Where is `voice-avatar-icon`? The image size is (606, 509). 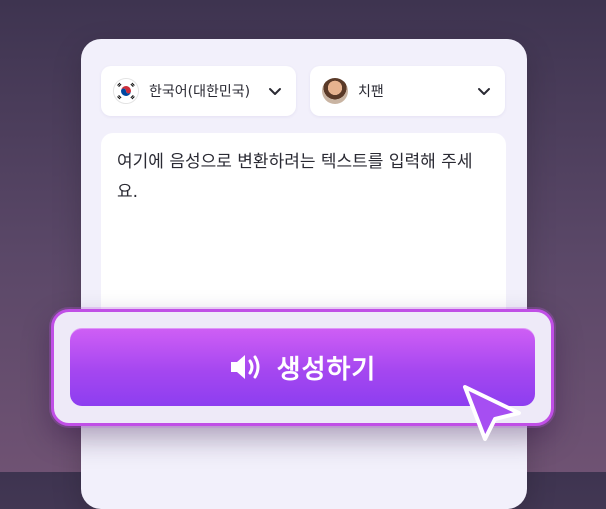 voice-avatar-icon is located at coordinates (335, 91).